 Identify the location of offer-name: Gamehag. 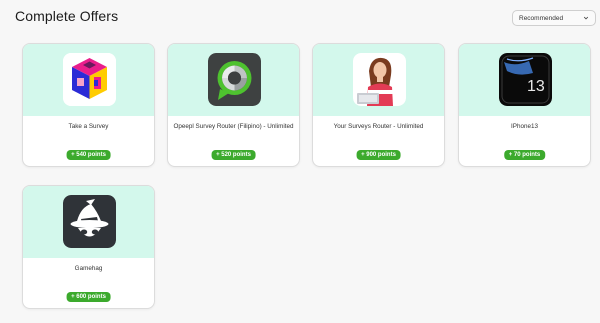
(88, 268).